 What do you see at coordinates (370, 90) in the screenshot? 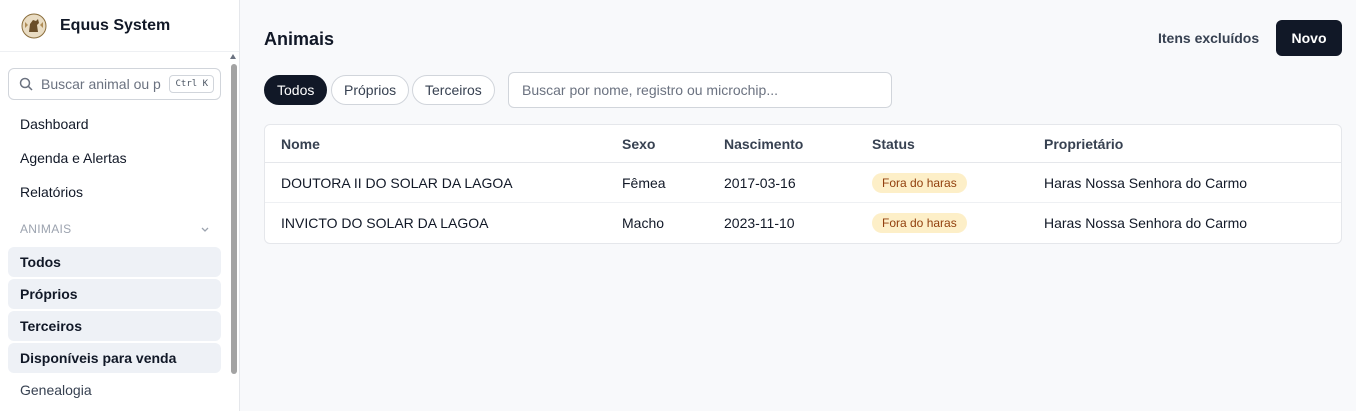
I see `filter-proprios: Próprios` at bounding box center [370, 90].